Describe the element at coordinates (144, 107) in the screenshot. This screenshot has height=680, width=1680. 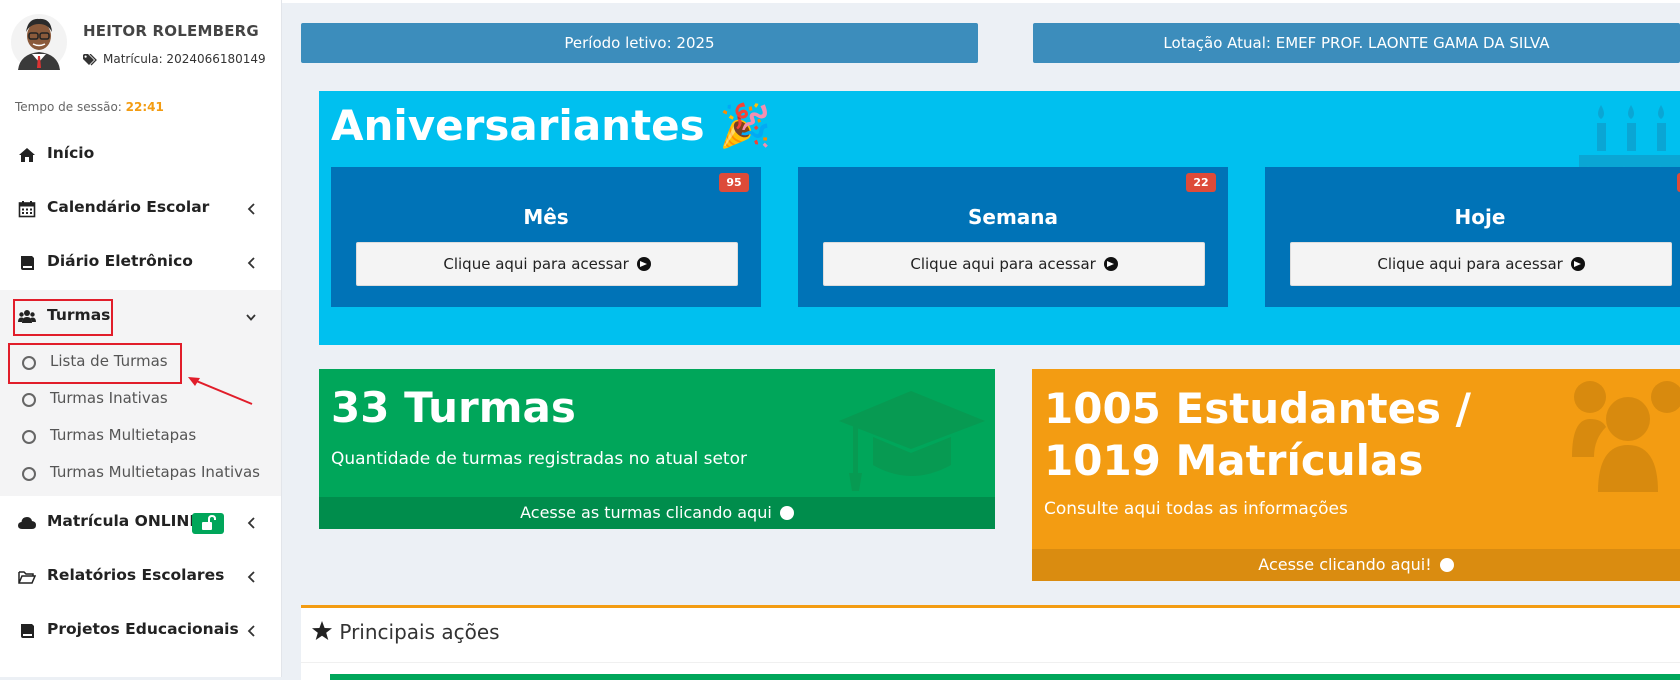
I see `session-time: 22:41` at that location.